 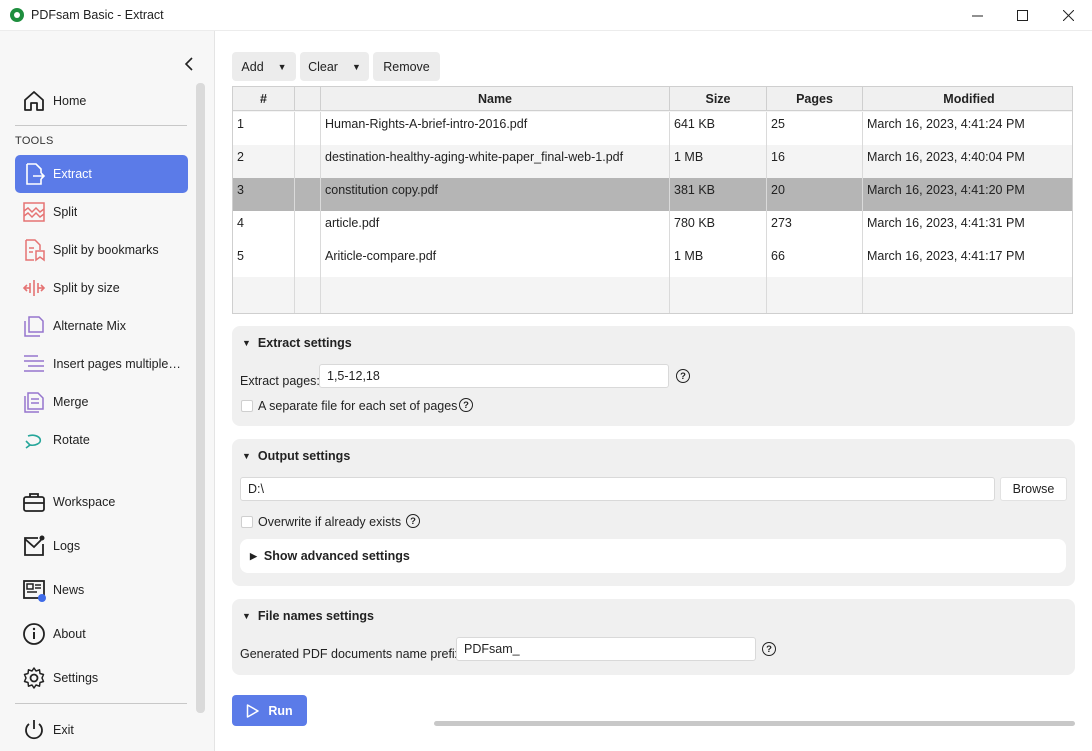 What do you see at coordinates (280, 710) in the screenshot?
I see `run-label: Run` at bounding box center [280, 710].